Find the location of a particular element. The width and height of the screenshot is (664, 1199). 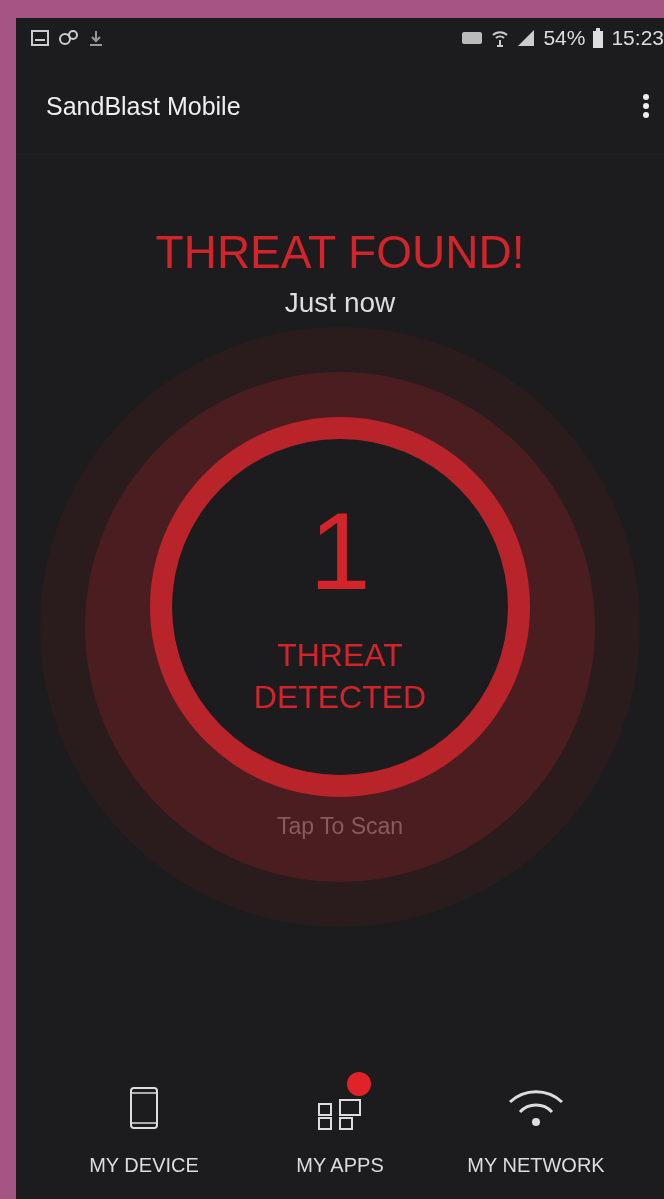

battery-icon is located at coordinates (598, 38).